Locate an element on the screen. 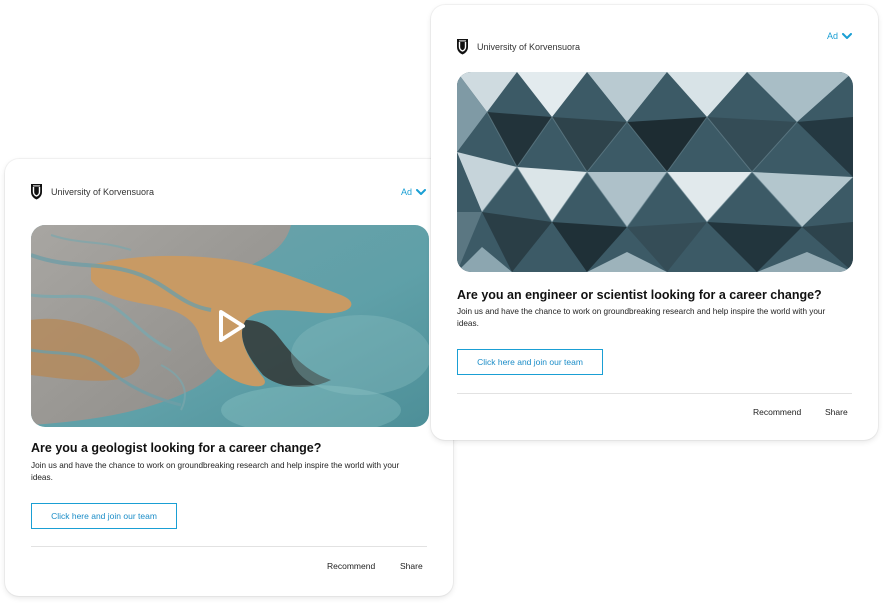  ad-video is located at coordinates (230, 326).